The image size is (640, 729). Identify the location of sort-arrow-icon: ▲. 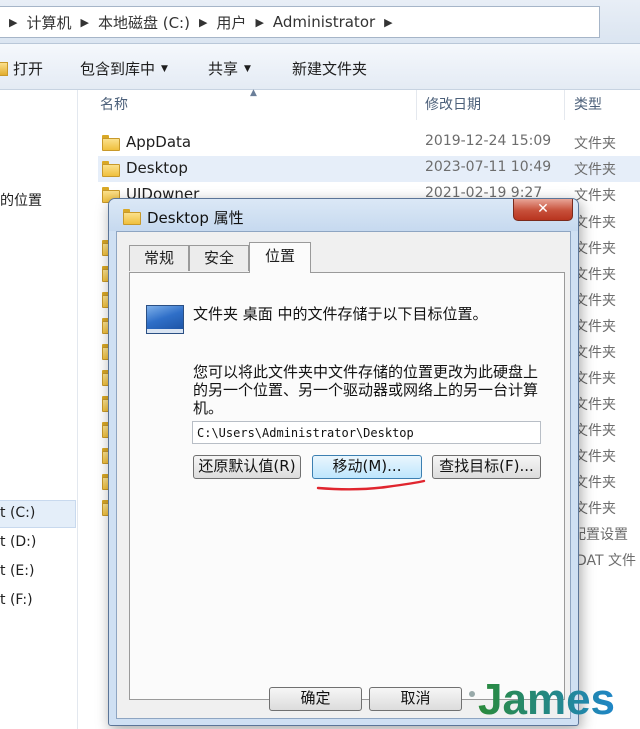
(253, 93).